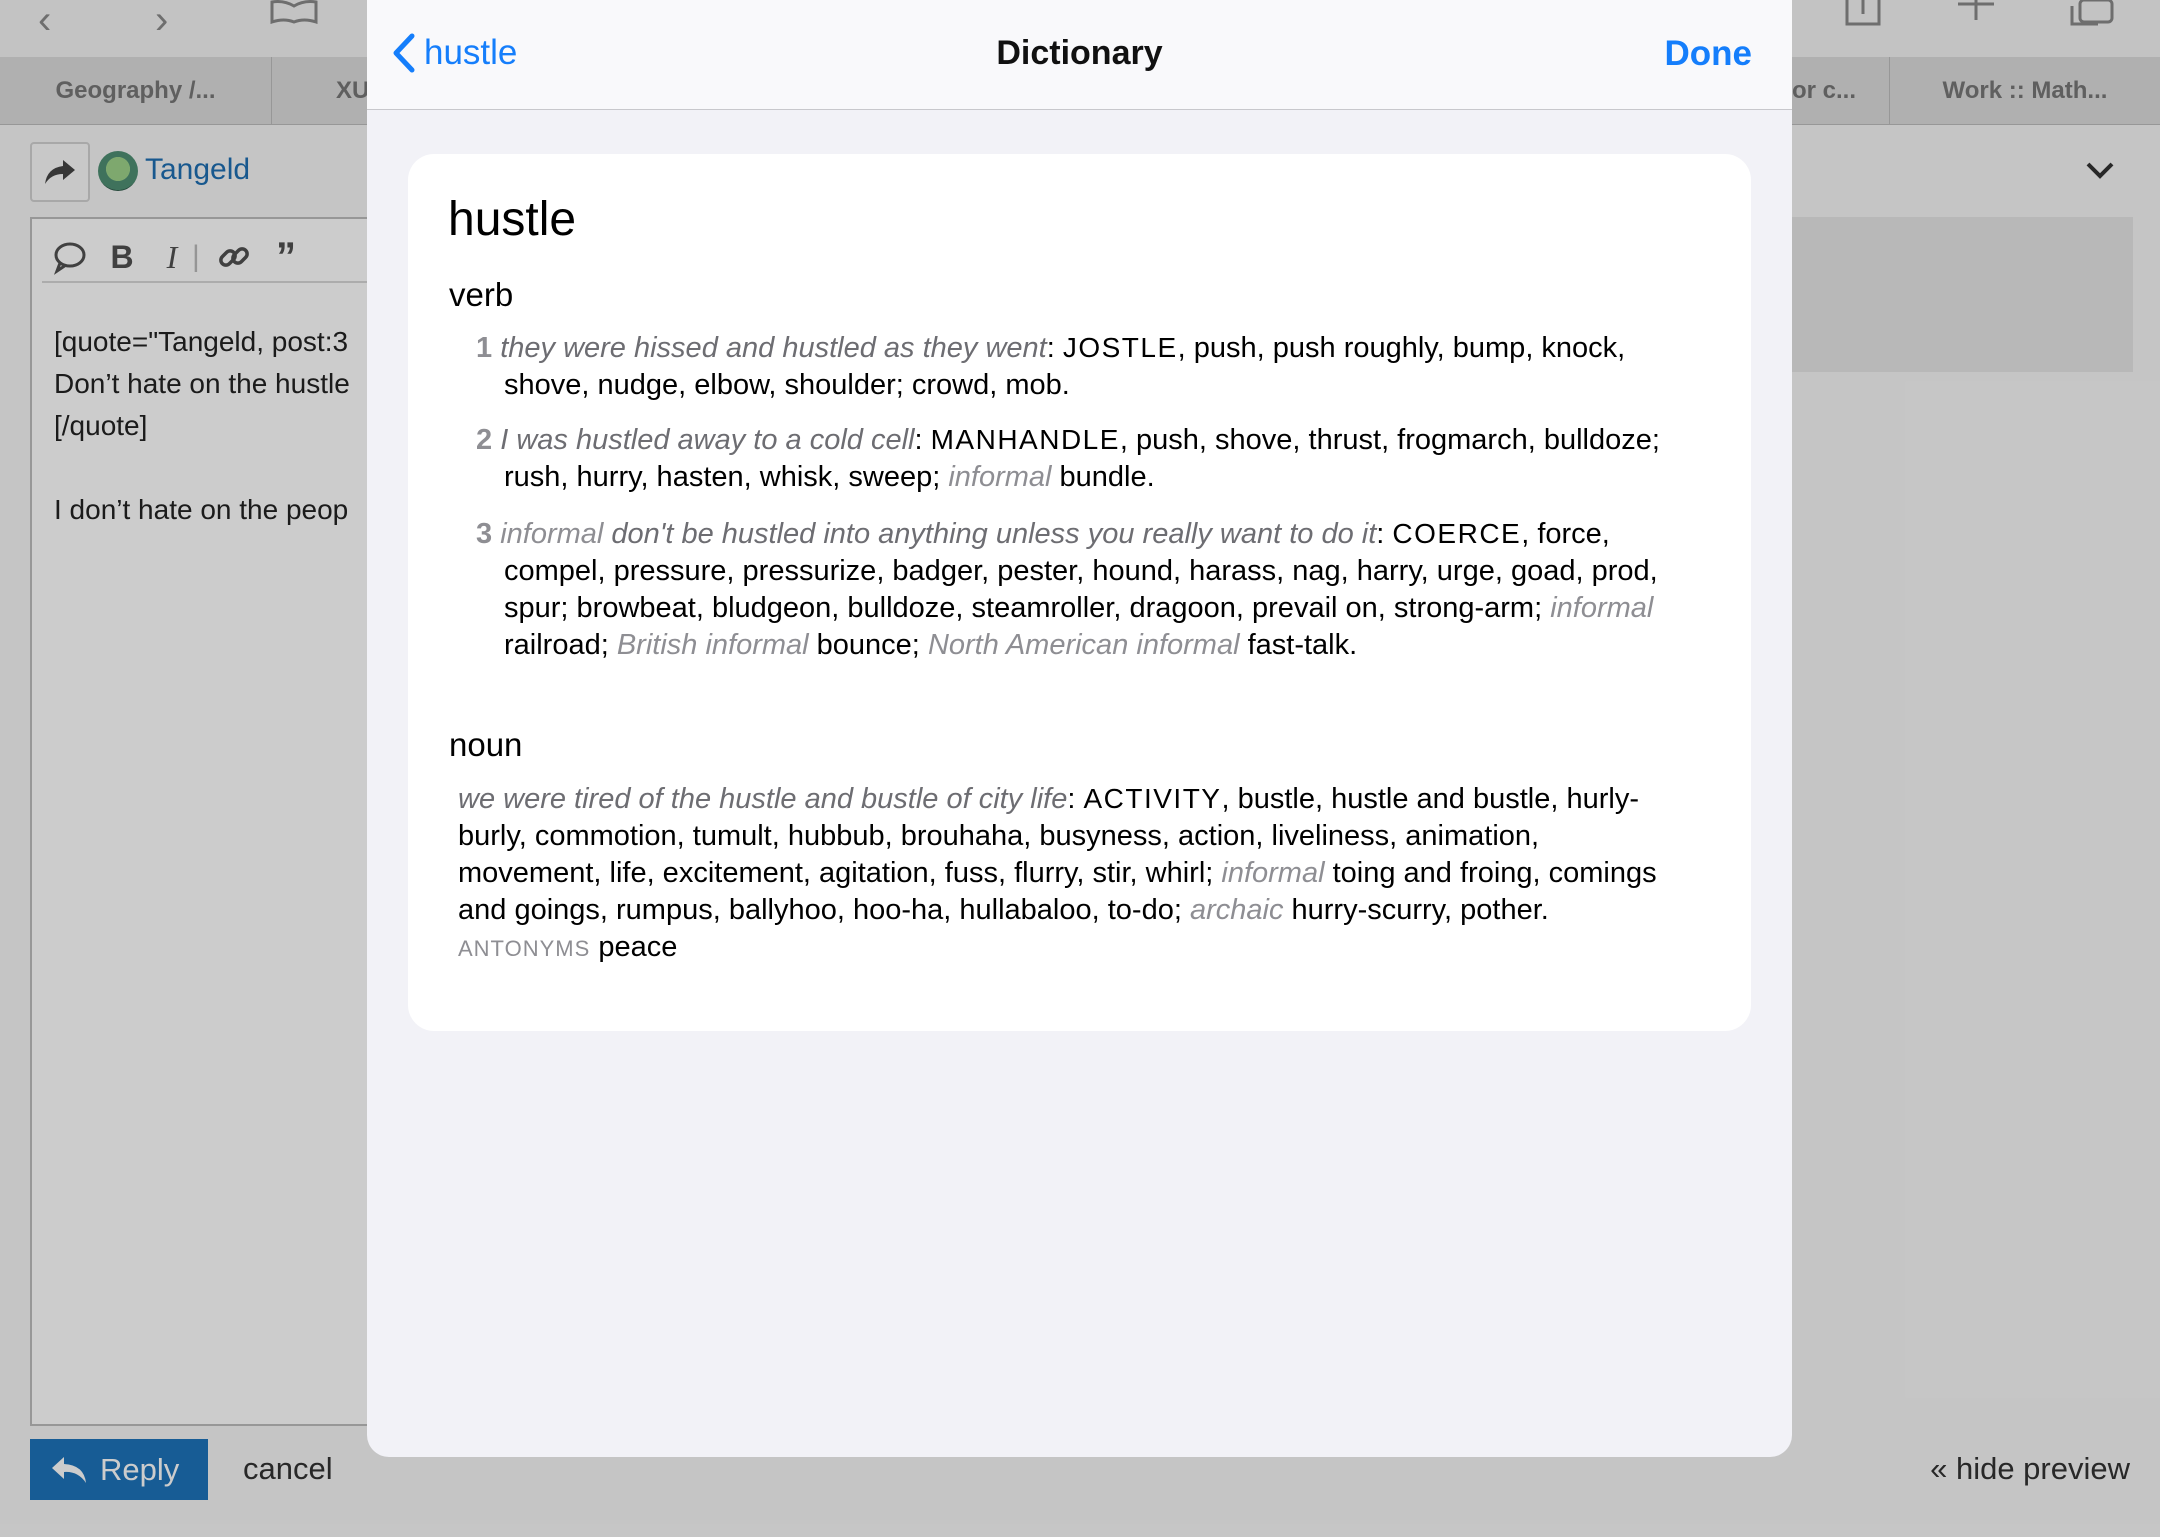 The height and width of the screenshot is (1537, 2160). What do you see at coordinates (1565, 534) in the screenshot?
I see `synonyms-text: , force,` at bounding box center [1565, 534].